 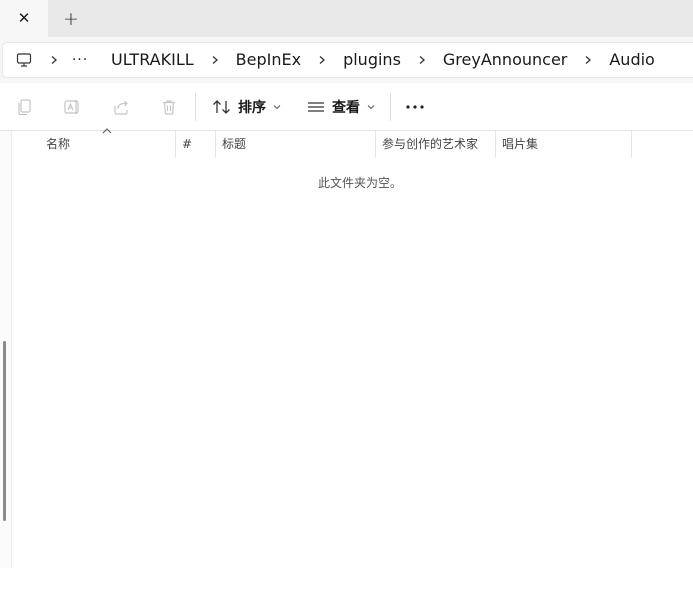 What do you see at coordinates (80, 60) in the screenshot?
I see `breadcrumb-overflow-button: ···` at bounding box center [80, 60].